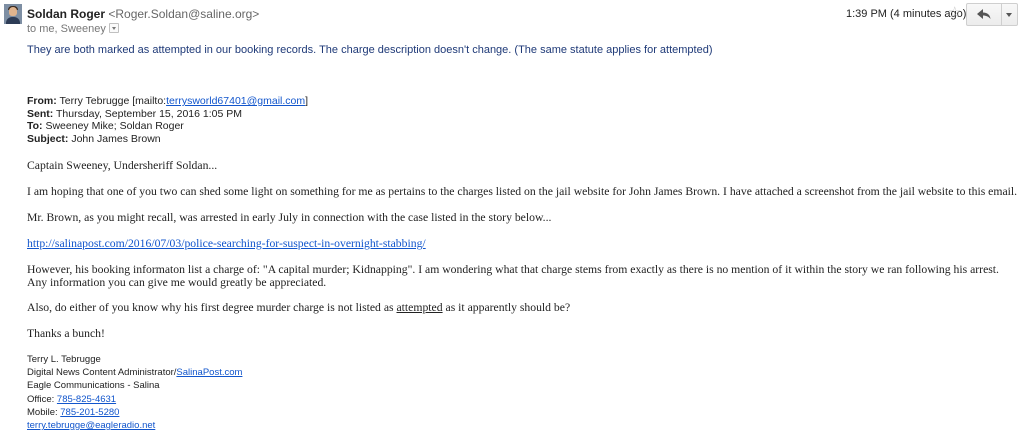  What do you see at coordinates (40, 113) in the screenshot?
I see `sent-label: Sent:` at bounding box center [40, 113].